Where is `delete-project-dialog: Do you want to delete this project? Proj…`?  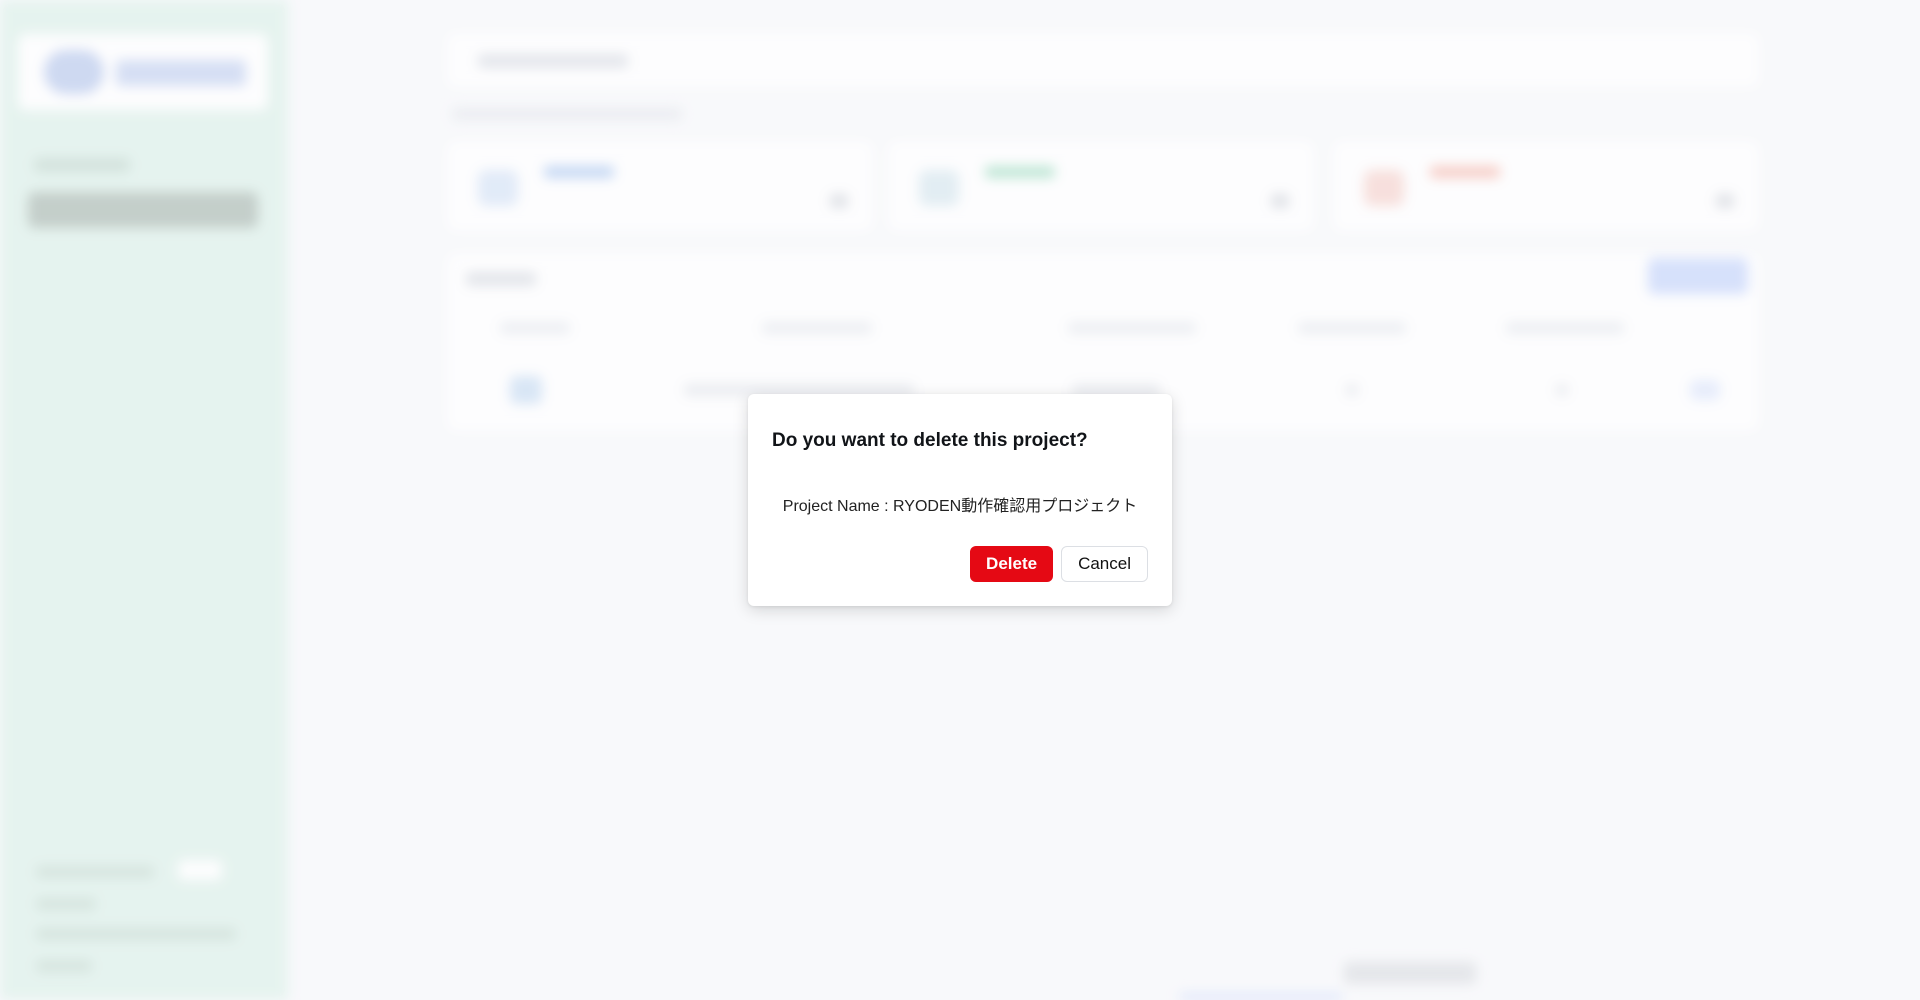
delete-project-dialog: Do you want to delete this project? Proj… is located at coordinates (960, 500).